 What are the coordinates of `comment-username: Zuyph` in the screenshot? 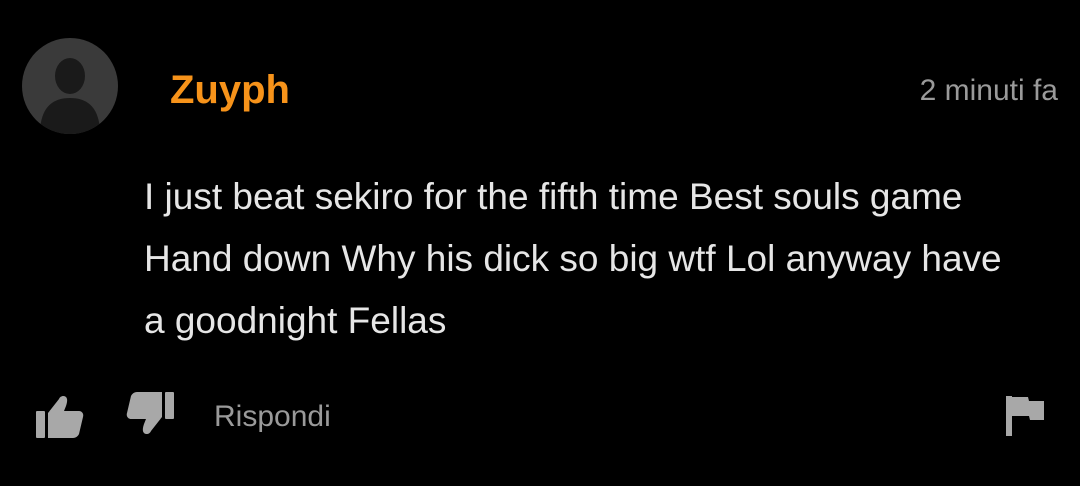 It's located at (230, 90).